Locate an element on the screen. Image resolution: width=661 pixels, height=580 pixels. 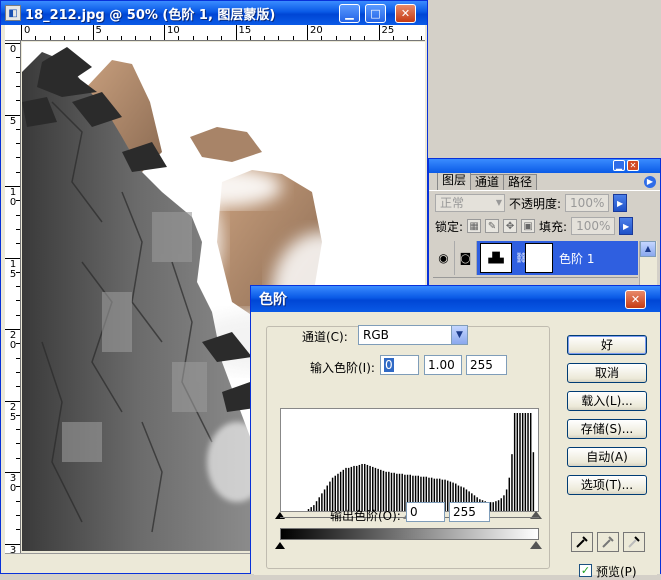
ruler-left: 051 01 52 02 53 03 is located at coordinates (13, 300).